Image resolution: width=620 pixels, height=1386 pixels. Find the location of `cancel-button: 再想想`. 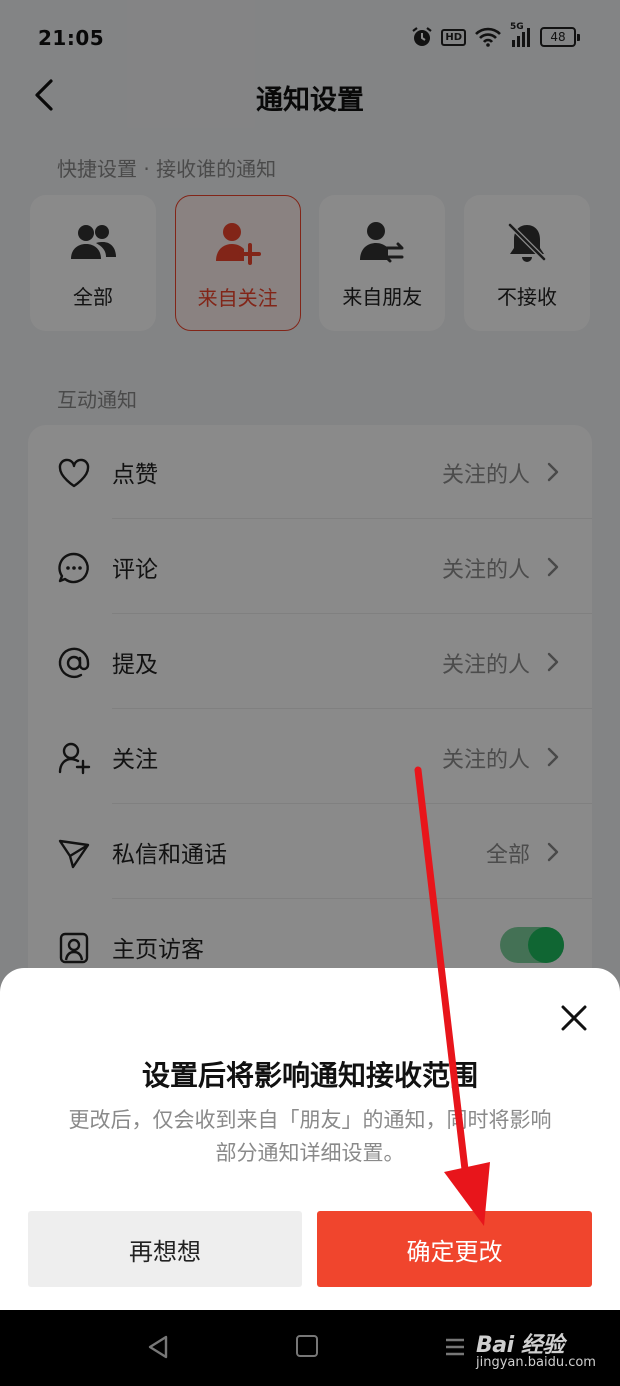

cancel-button: 再想想 is located at coordinates (165, 1249).